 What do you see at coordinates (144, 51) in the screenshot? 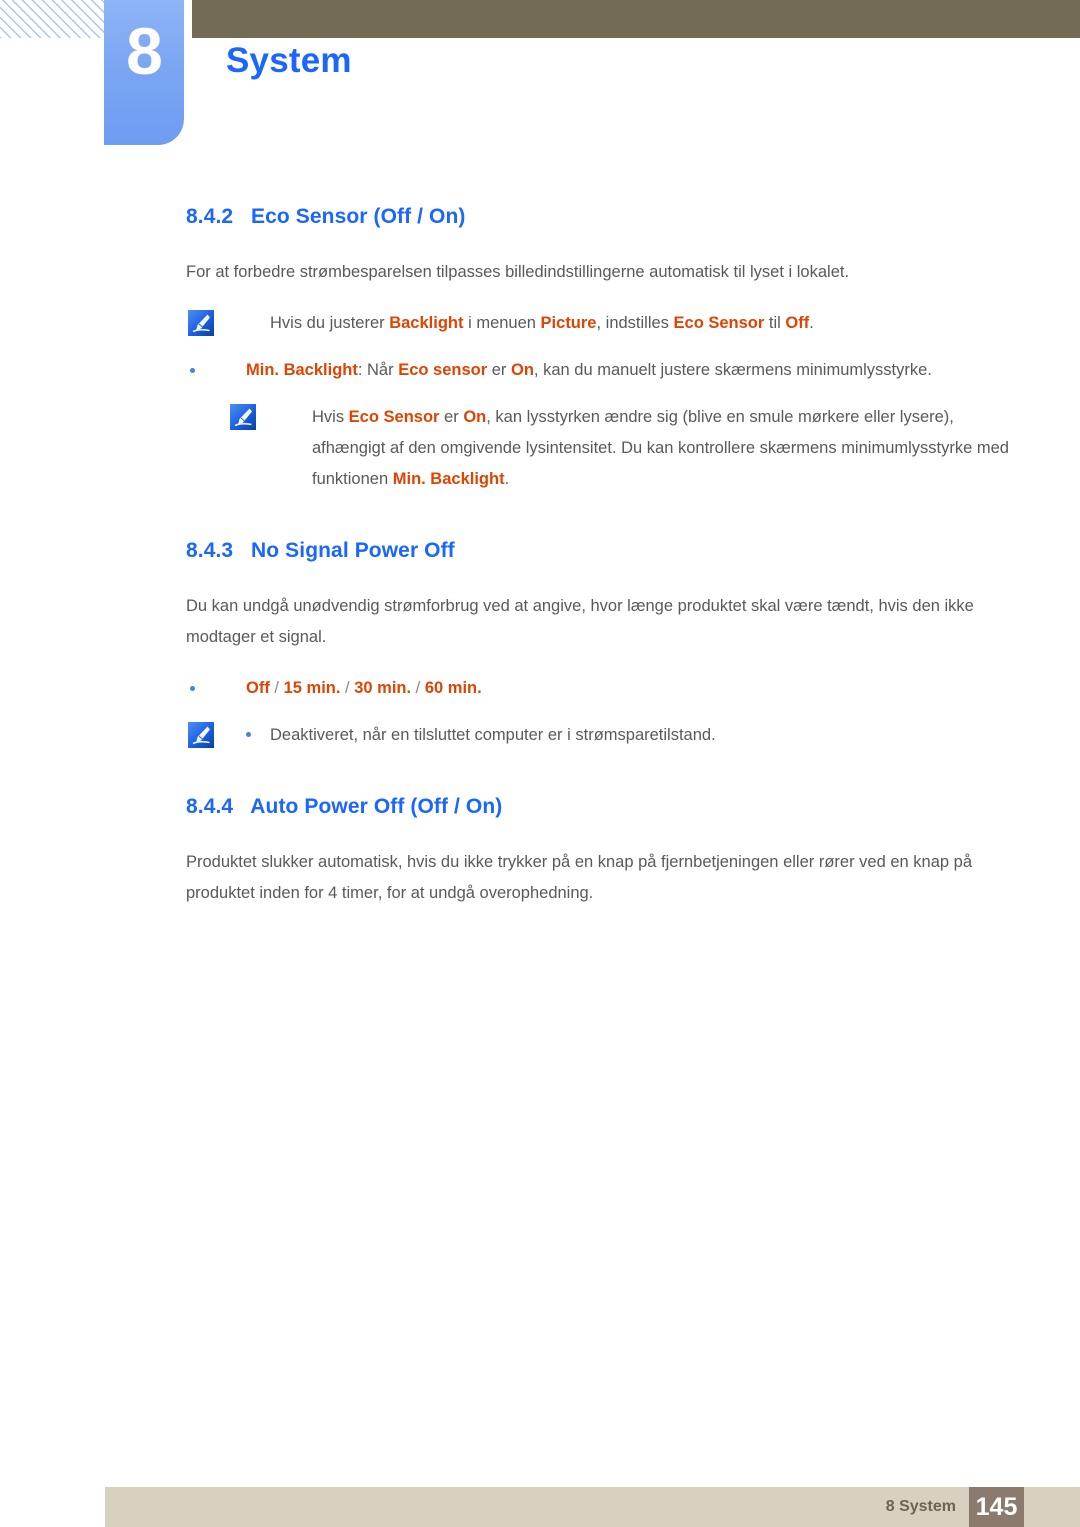
I see `chapter-number: 8` at bounding box center [144, 51].